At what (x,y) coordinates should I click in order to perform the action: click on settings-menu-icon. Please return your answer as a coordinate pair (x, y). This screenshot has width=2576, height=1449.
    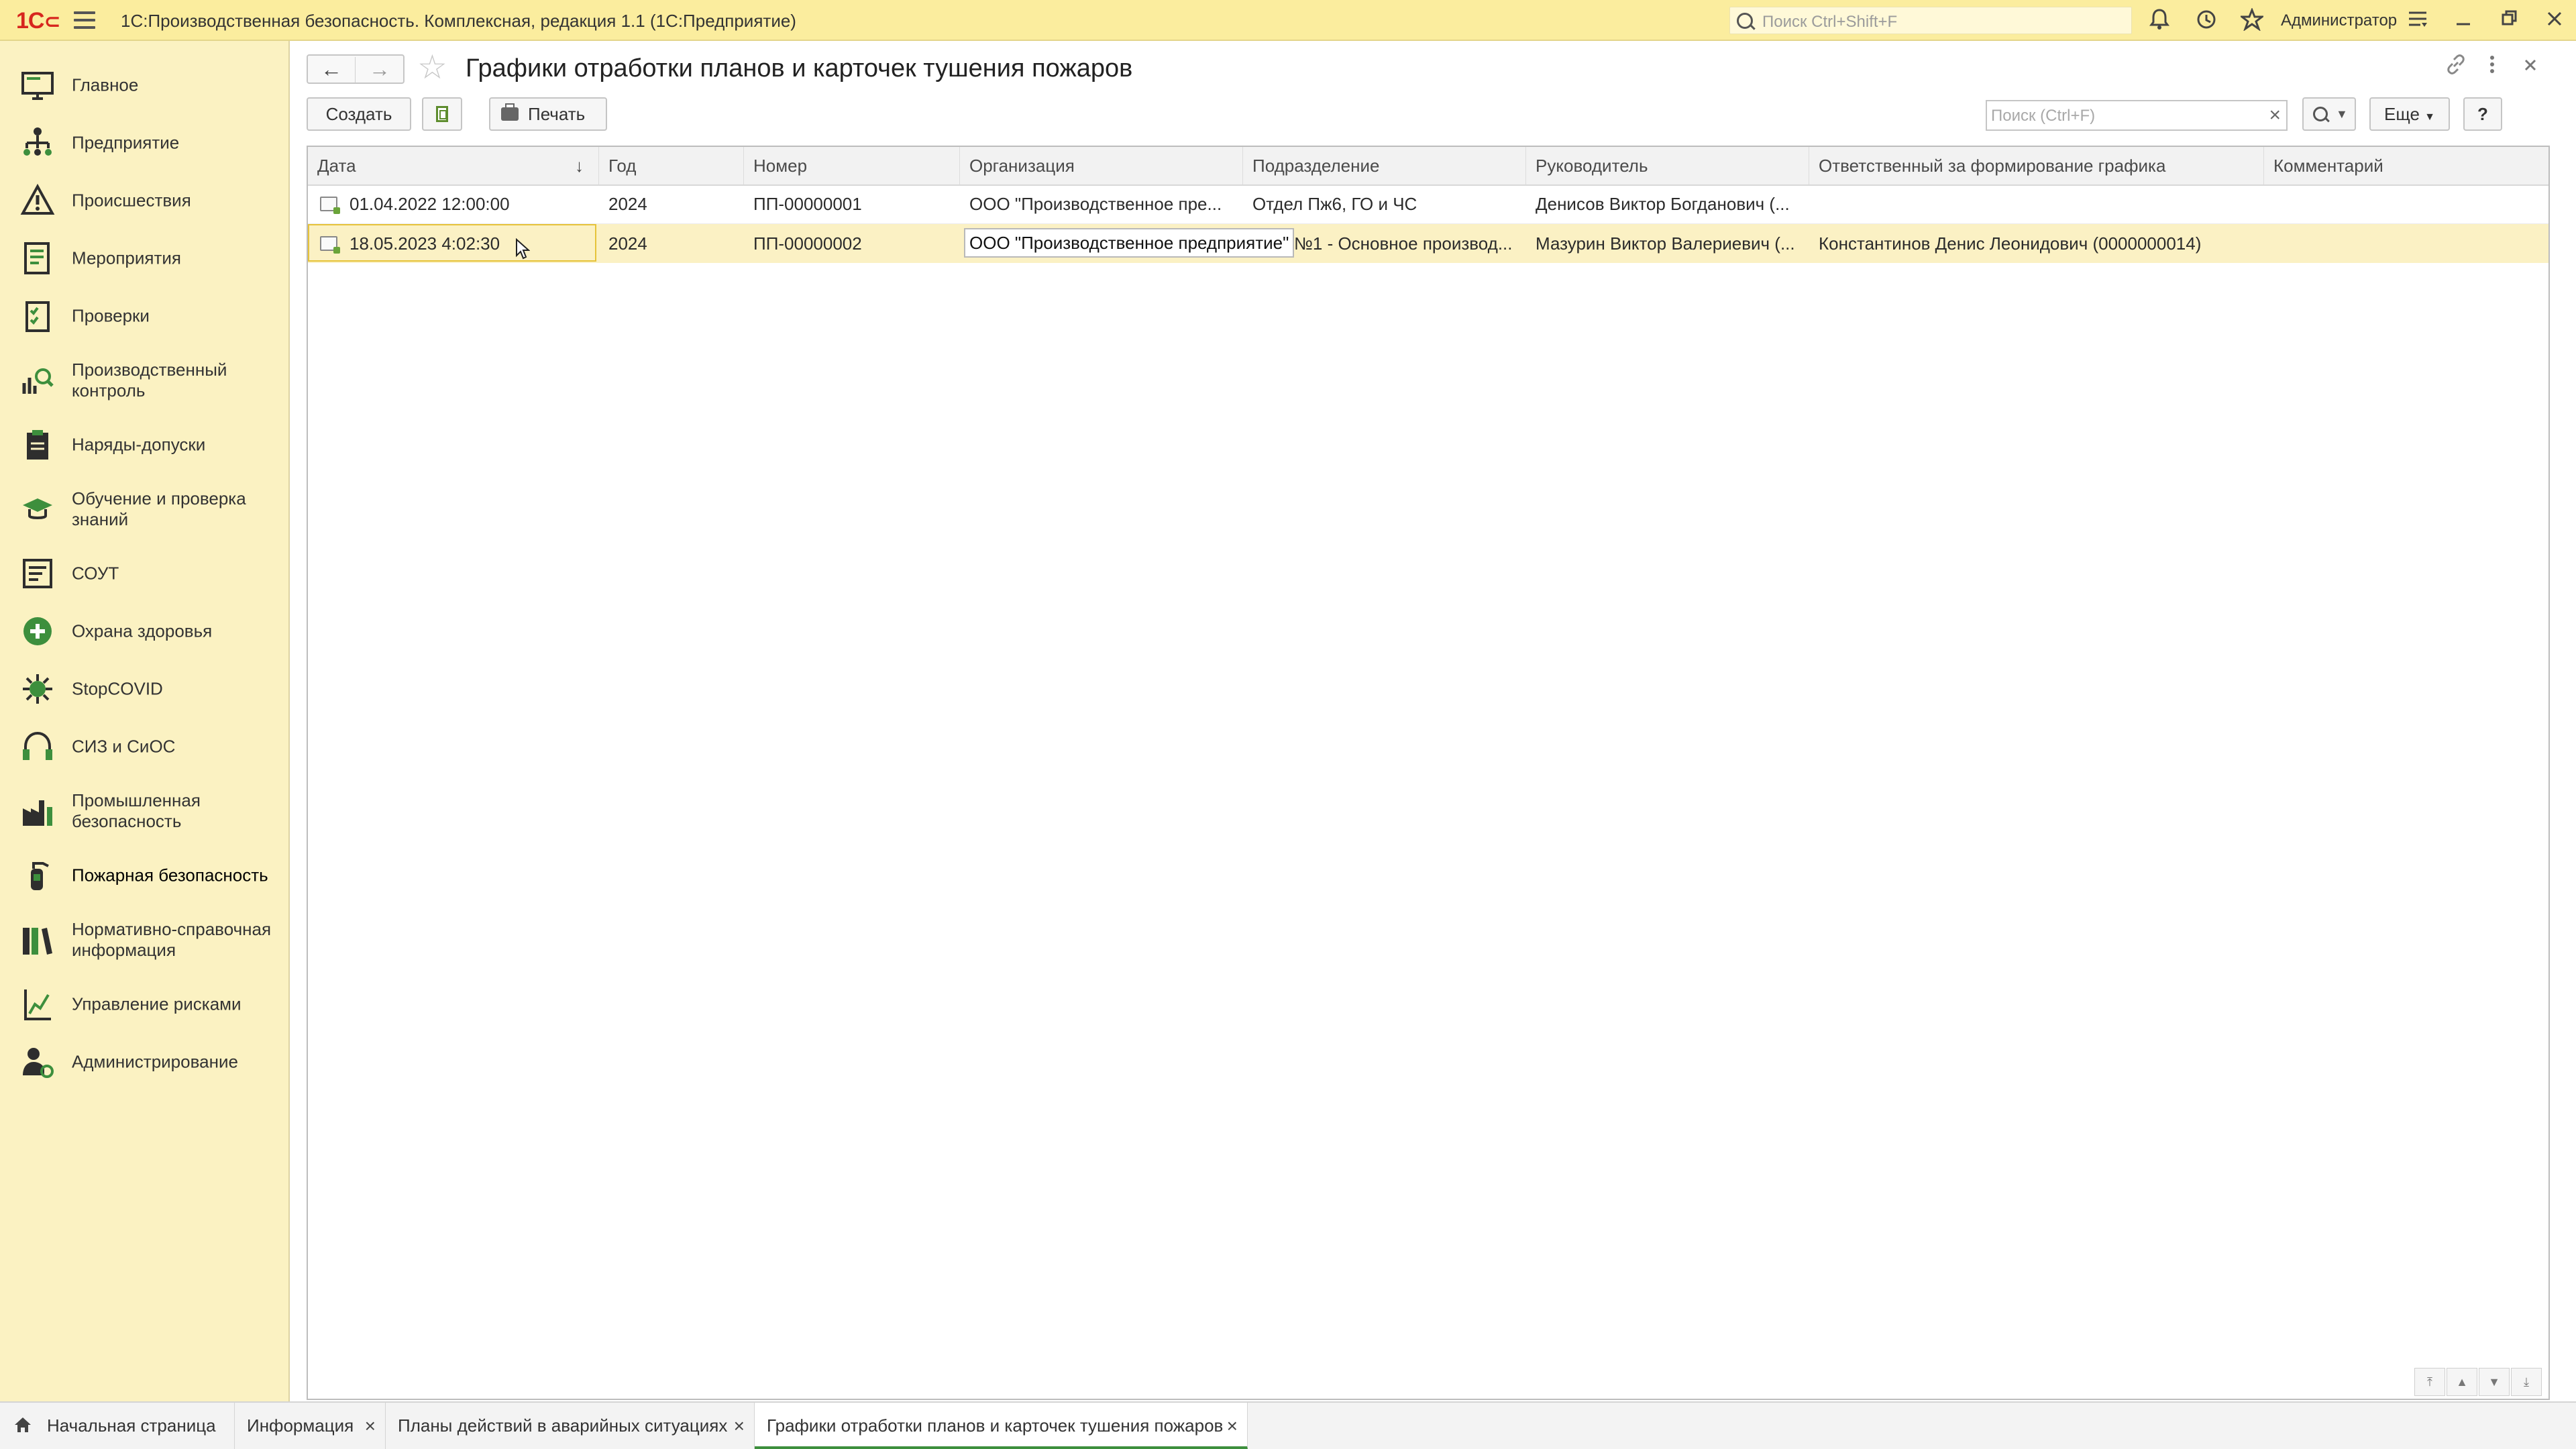
    Looking at the image, I should click on (2417, 21).